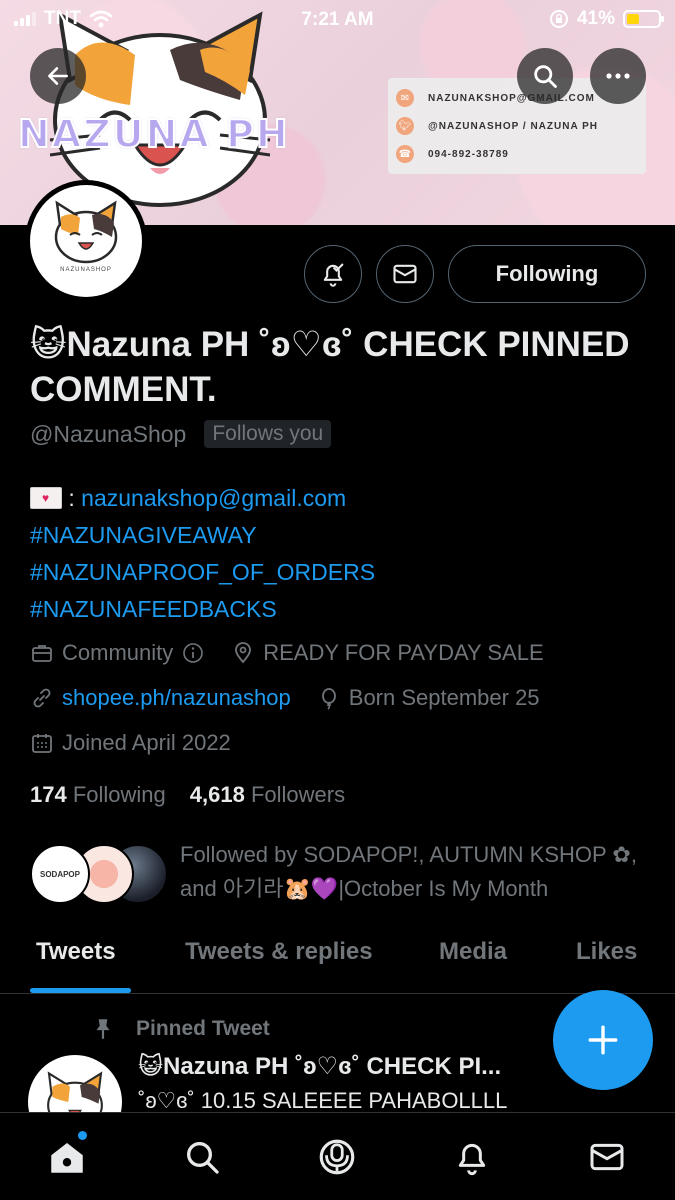  What do you see at coordinates (444, 697) in the screenshot?
I see `birthday-label: Born September 25` at bounding box center [444, 697].